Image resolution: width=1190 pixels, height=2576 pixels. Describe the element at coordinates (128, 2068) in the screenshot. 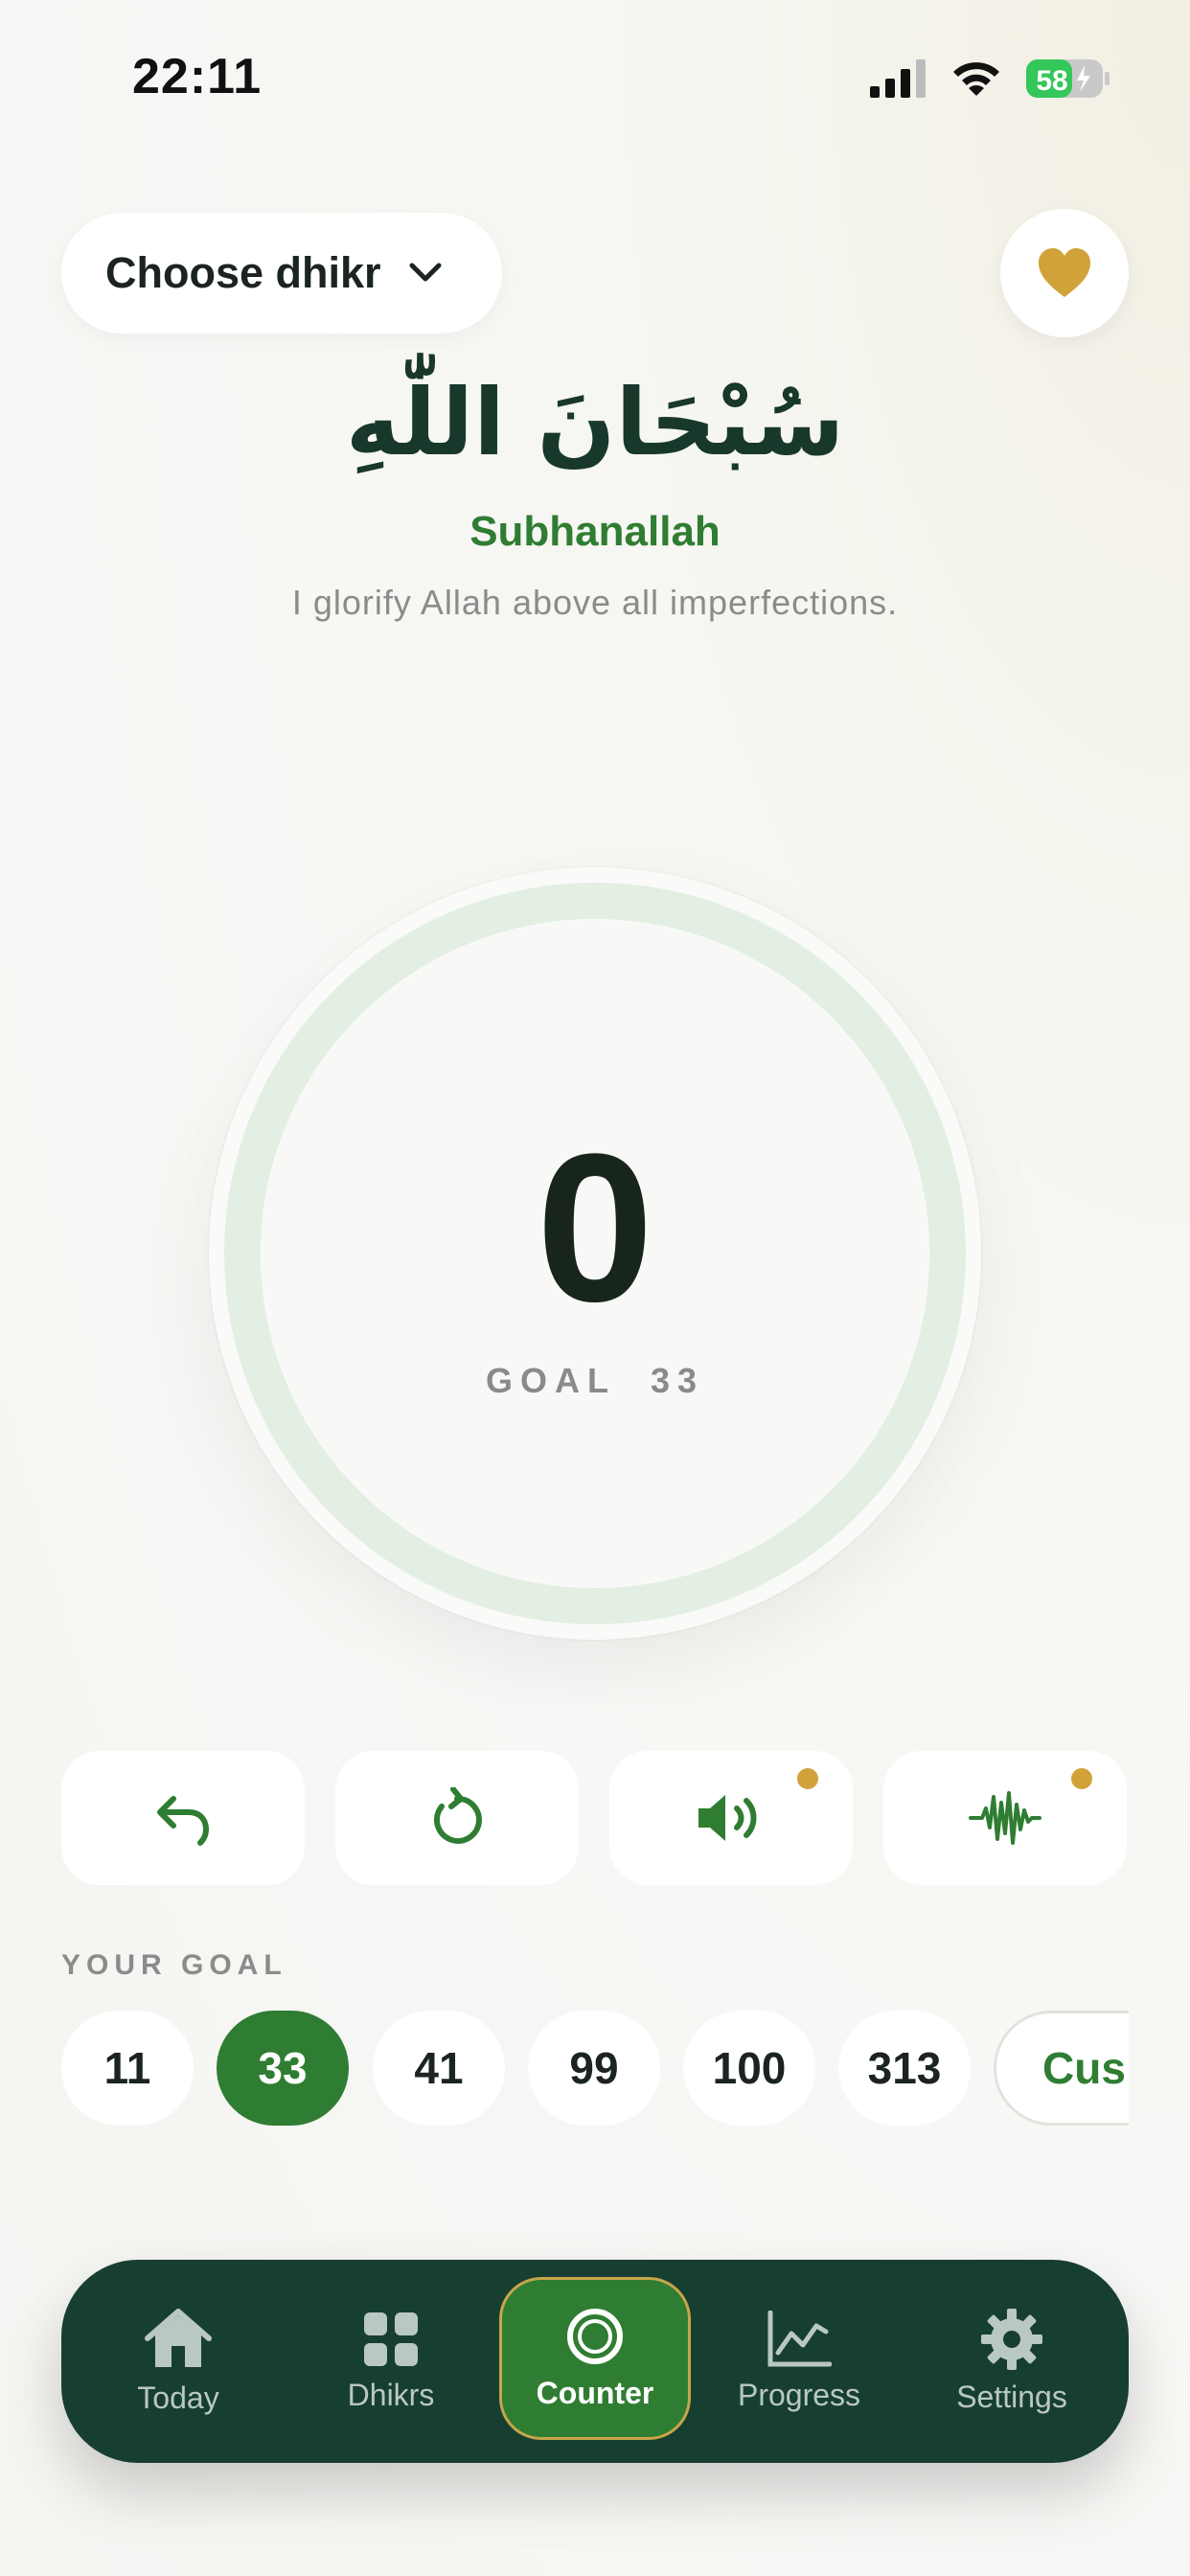

I see `goal-option-11: 11` at that location.